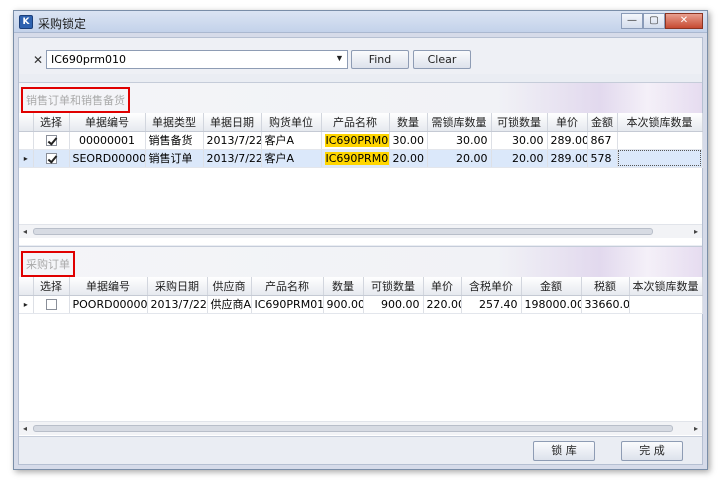 This screenshot has width=720, height=484. Describe the element at coordinates (459, 140) in the screenshot. I see `cell-need-lock: 30.00` at that location.